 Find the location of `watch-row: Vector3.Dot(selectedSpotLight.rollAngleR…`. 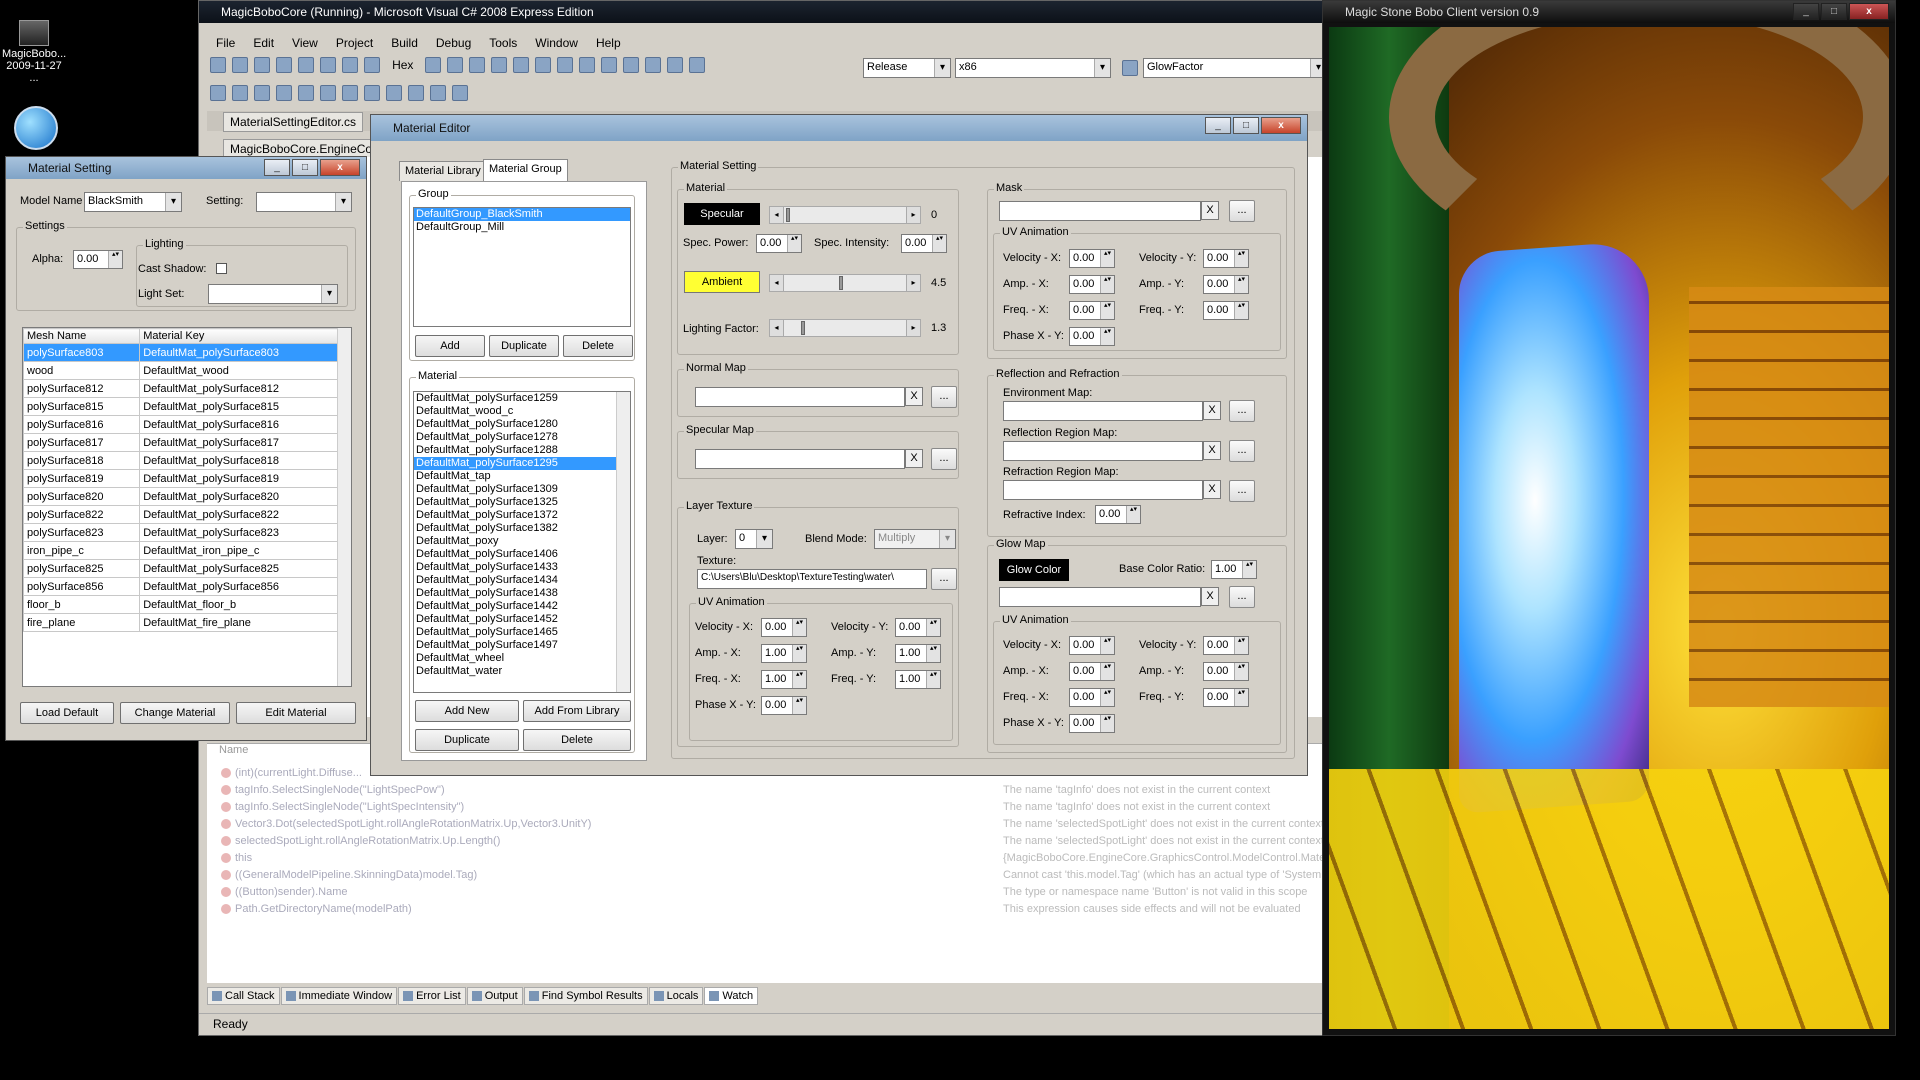

watch-row: Vector3.Dot(selectedSpotLight.rollAngleR… is located at coordinates (406, 824).